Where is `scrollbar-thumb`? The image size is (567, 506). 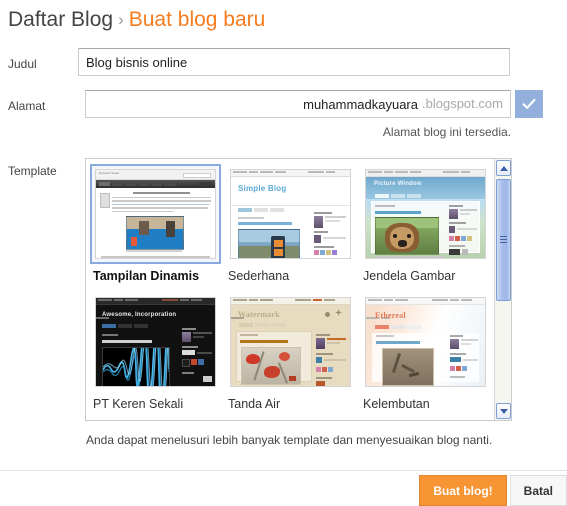
scrollbar-thumb is located at coordinates (503, 240).